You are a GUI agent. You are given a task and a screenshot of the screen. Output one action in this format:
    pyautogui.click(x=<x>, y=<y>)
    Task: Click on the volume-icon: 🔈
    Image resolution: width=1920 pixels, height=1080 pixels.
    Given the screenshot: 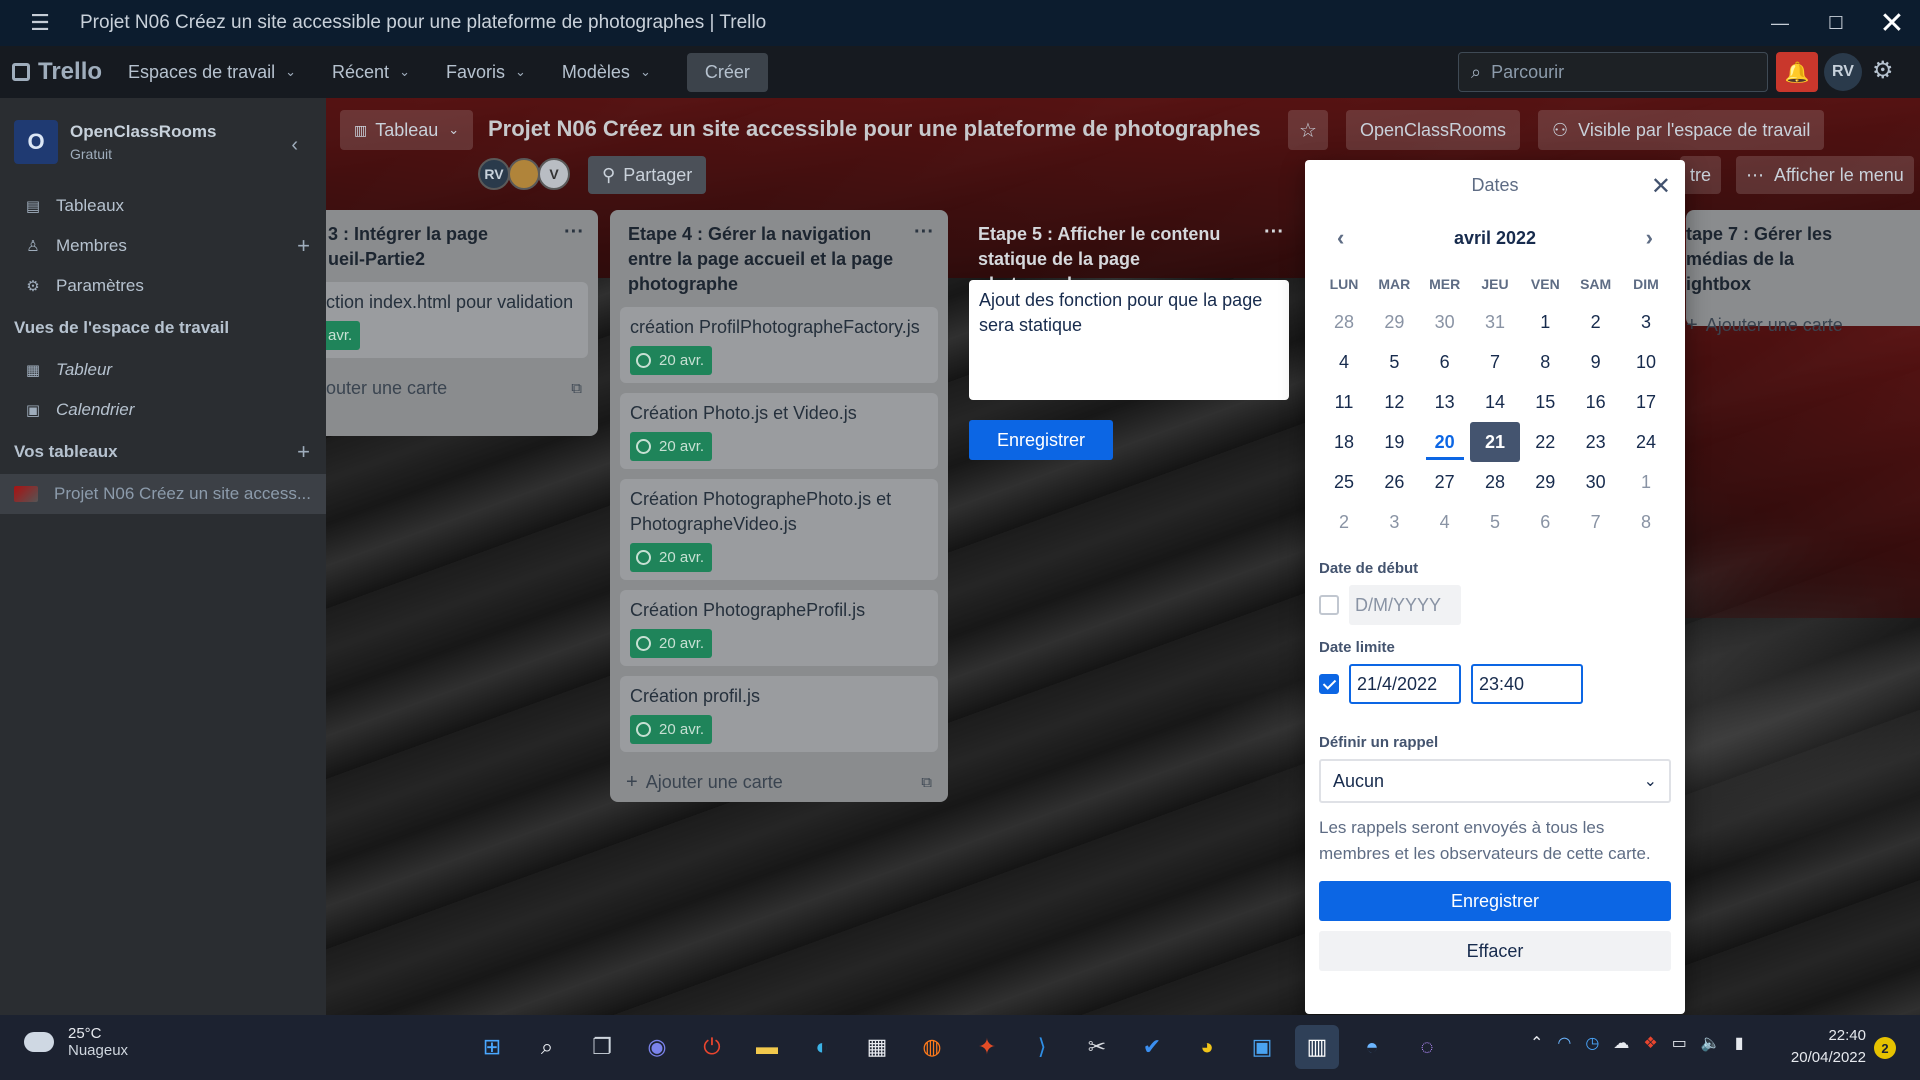 What is the action you would take?
    pyautogui.click(x=1711, y=1043)
    